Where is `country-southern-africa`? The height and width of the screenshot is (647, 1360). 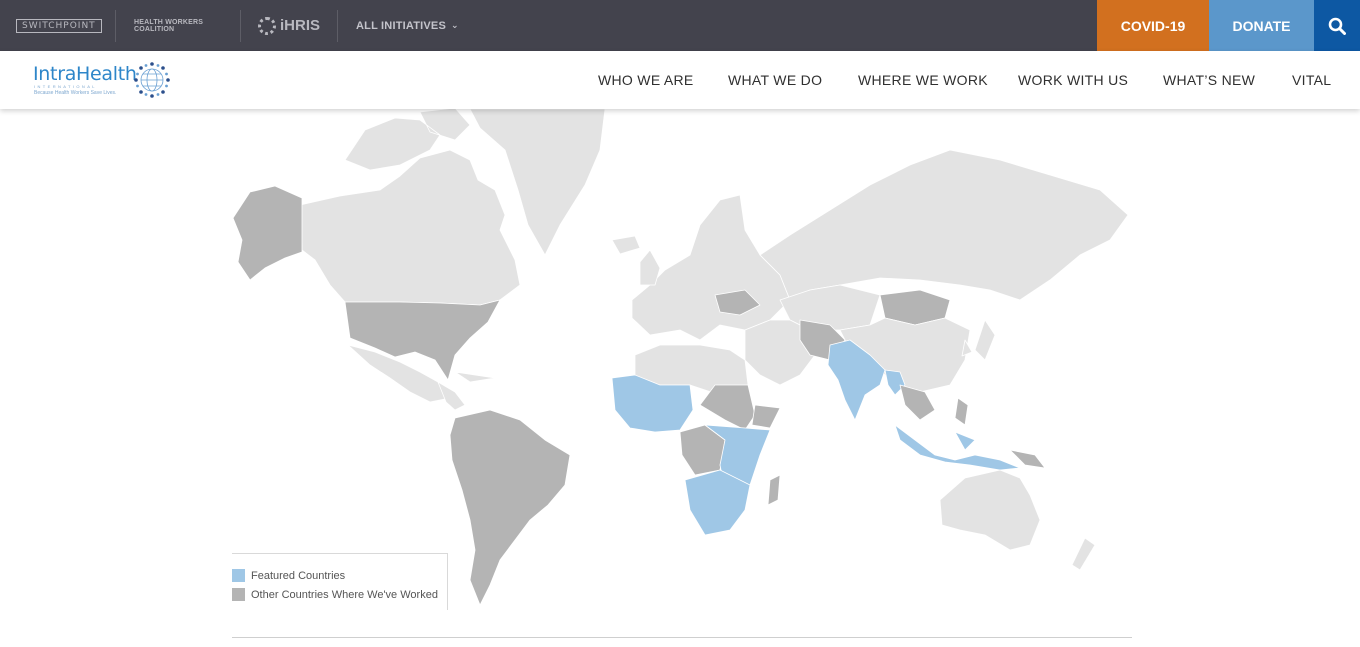 country-southern-africa is located at coordinates (717, 502).